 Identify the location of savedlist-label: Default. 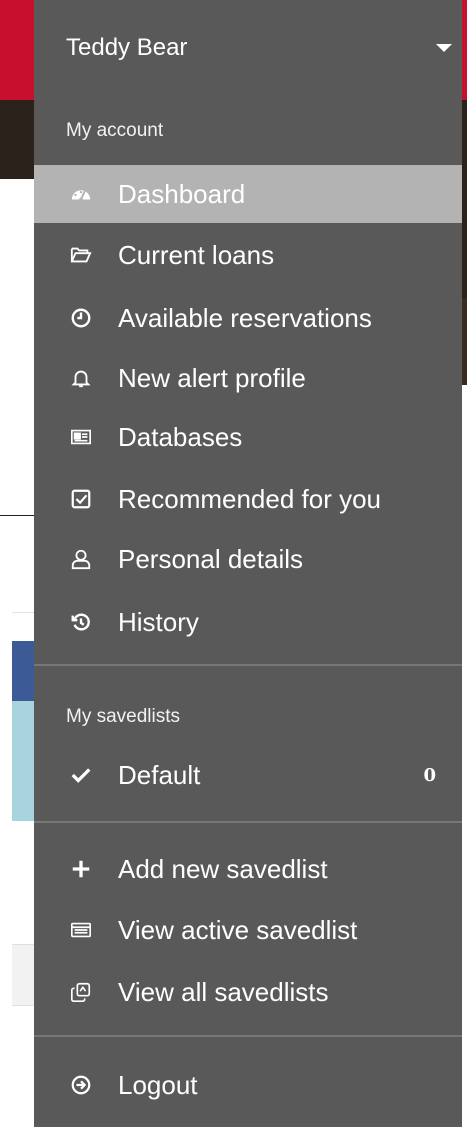
(159, 774).